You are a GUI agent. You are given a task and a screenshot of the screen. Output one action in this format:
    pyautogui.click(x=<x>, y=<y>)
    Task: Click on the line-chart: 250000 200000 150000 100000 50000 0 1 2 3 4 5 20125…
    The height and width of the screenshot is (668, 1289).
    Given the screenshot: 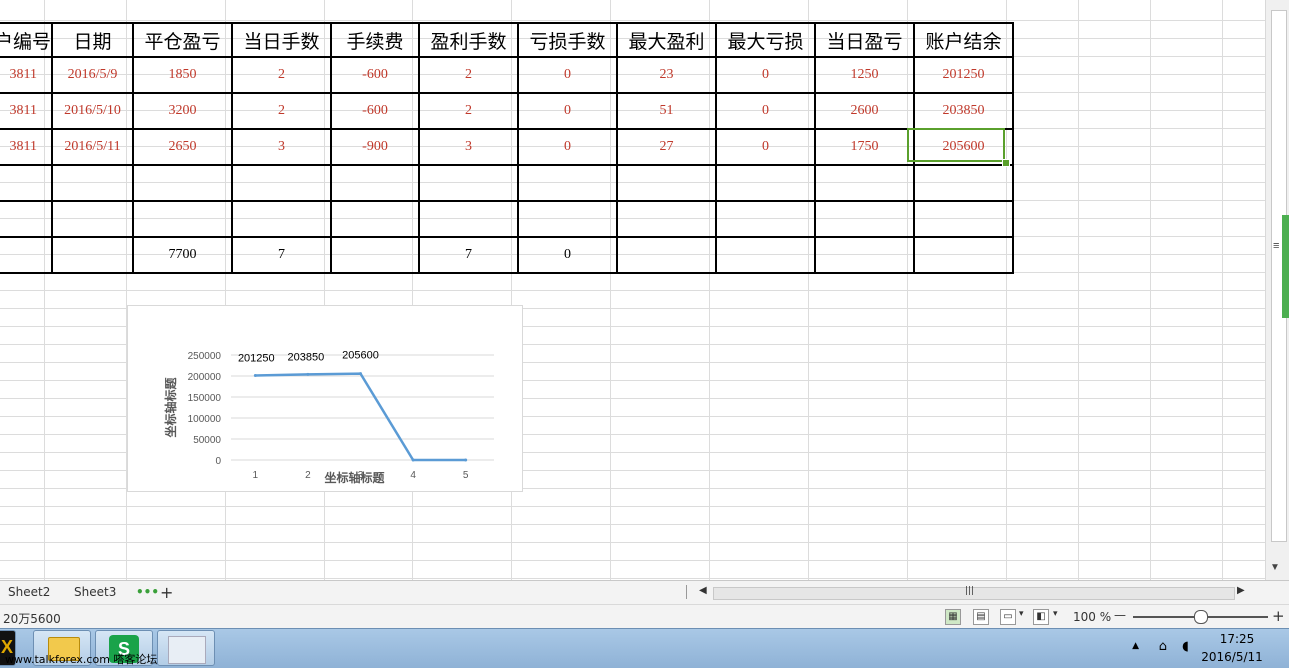 What is the action you would take?
    pyautogui.click(x=325, y=398)
    